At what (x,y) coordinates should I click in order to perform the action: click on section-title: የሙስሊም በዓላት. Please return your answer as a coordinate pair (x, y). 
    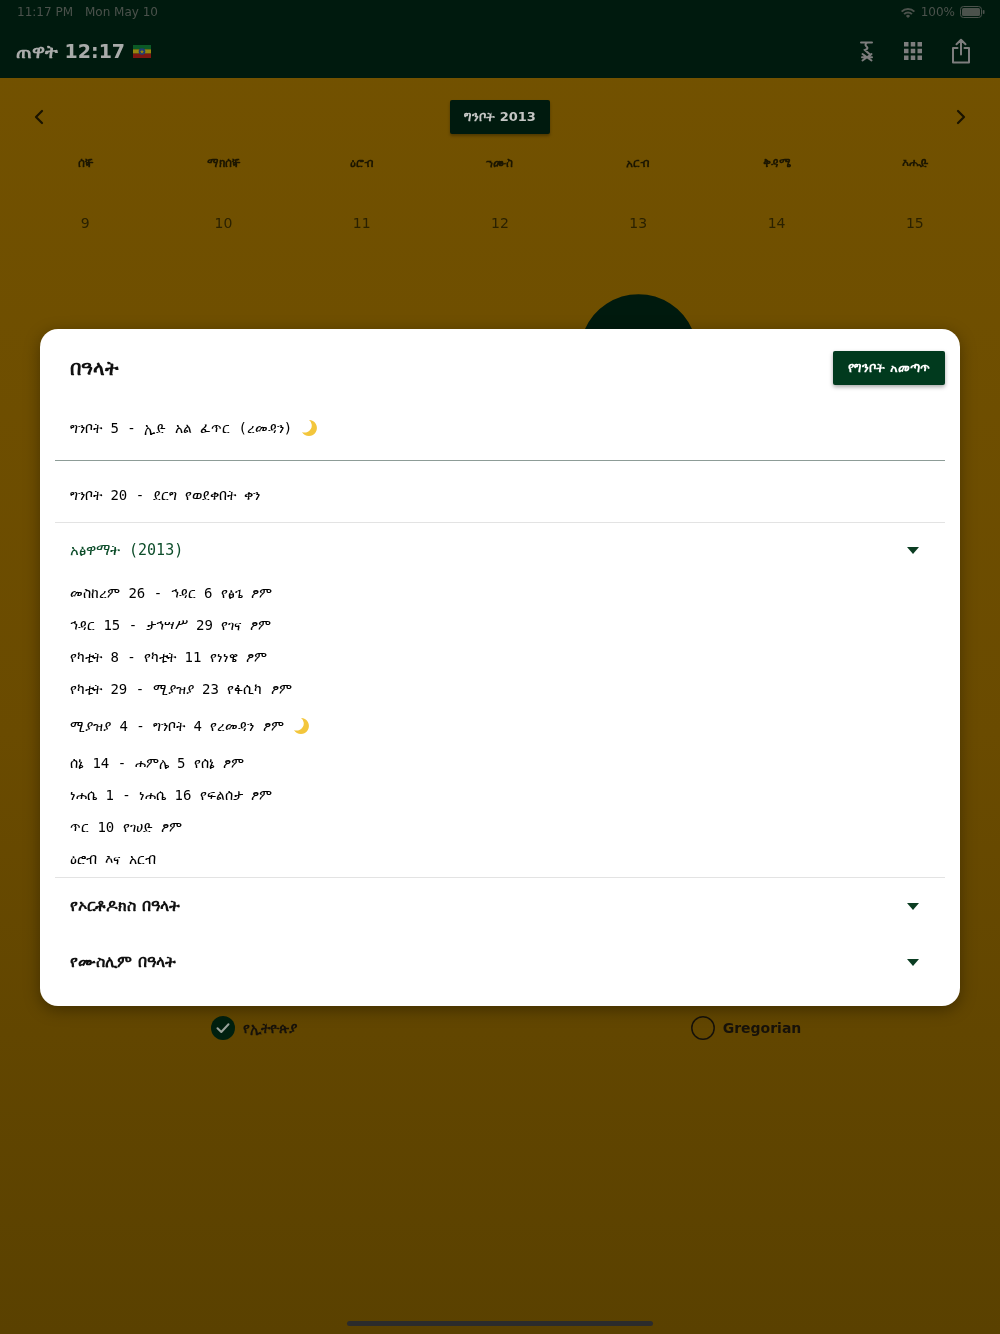
    Looking at the image, I should click on (123, 962).